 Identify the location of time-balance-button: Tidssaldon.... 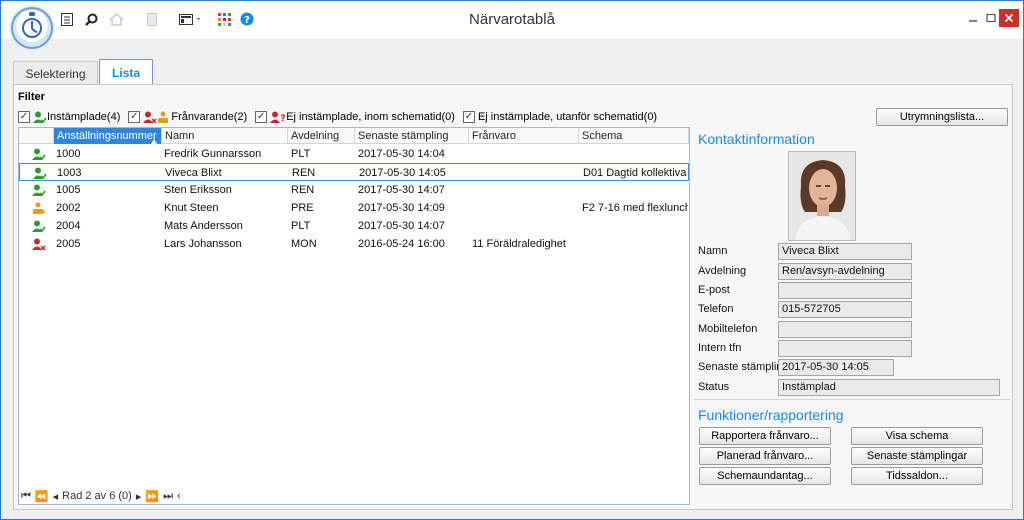
(917, 476).